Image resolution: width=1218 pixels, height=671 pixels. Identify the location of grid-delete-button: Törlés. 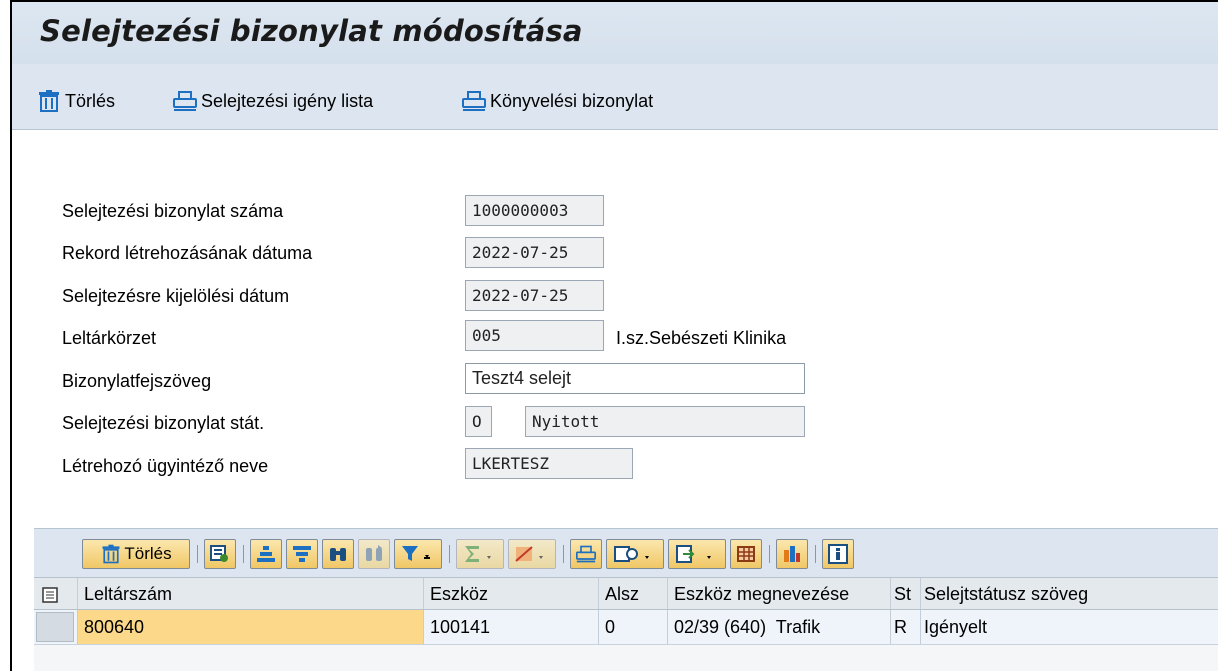
(136, 554).